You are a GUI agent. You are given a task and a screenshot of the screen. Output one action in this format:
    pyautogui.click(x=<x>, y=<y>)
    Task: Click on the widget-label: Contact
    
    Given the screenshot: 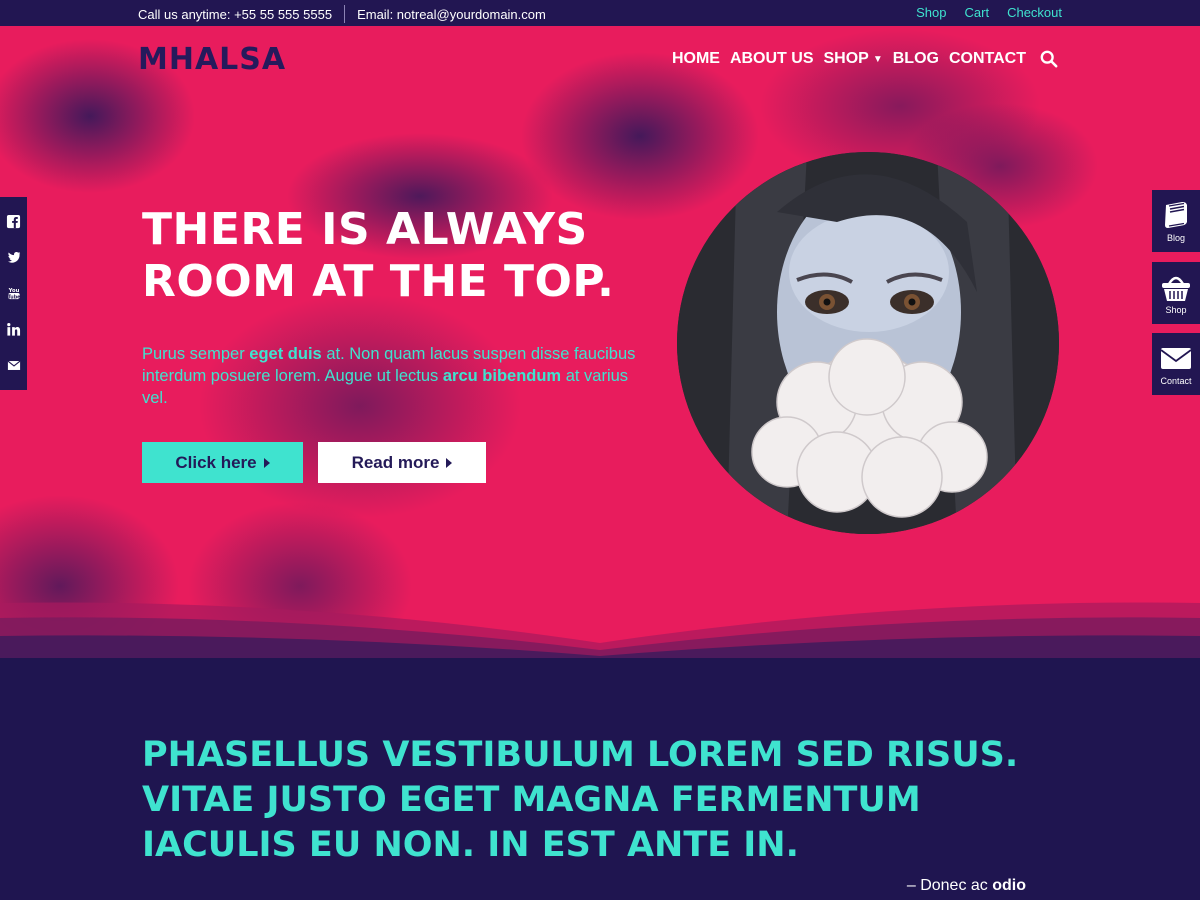 What is the action you would take?
    pyautogui.click(x=1176, y=380)
    